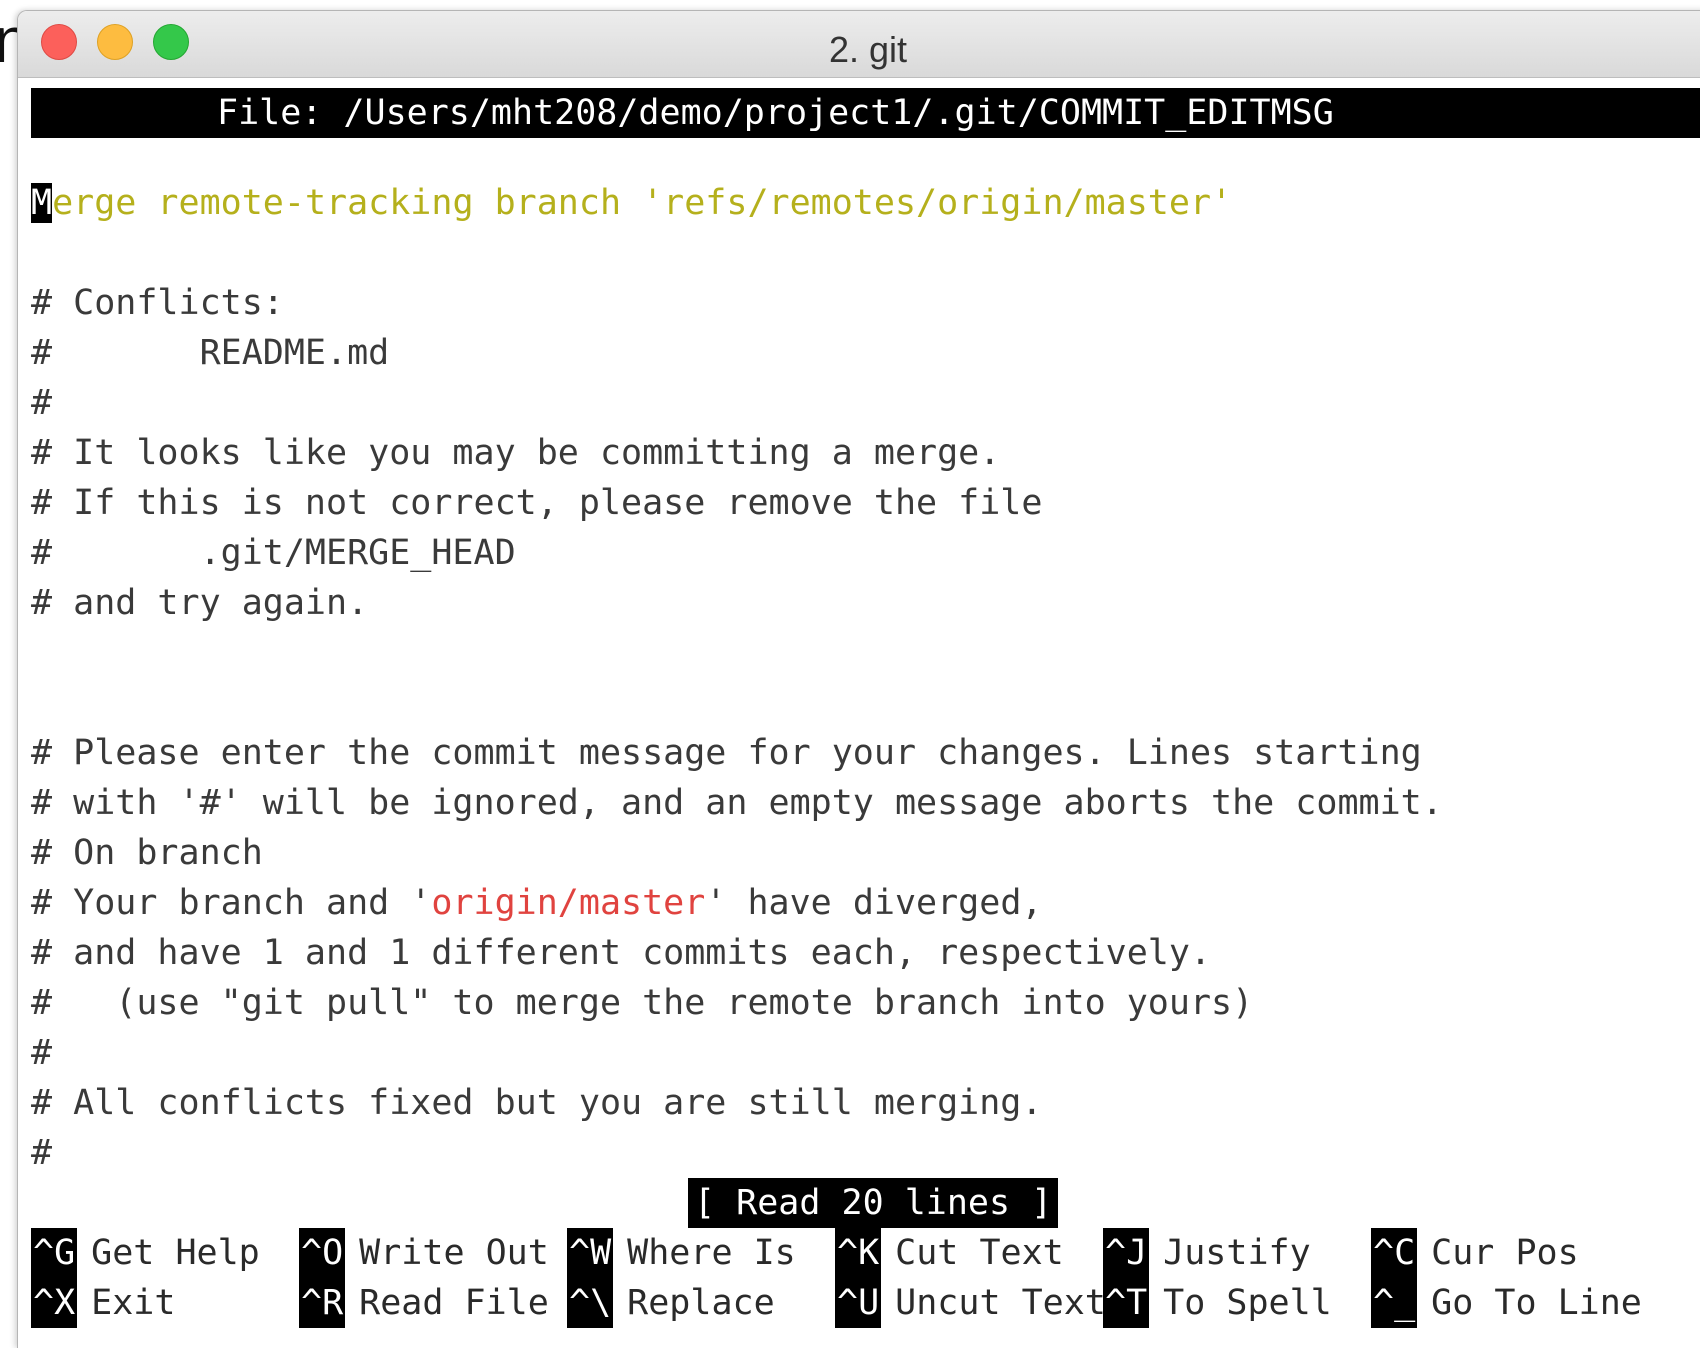  Describe the element at coordinates (1536, 1303) in the screenshot. I see `shortcut-label: Go To Line` at that location.